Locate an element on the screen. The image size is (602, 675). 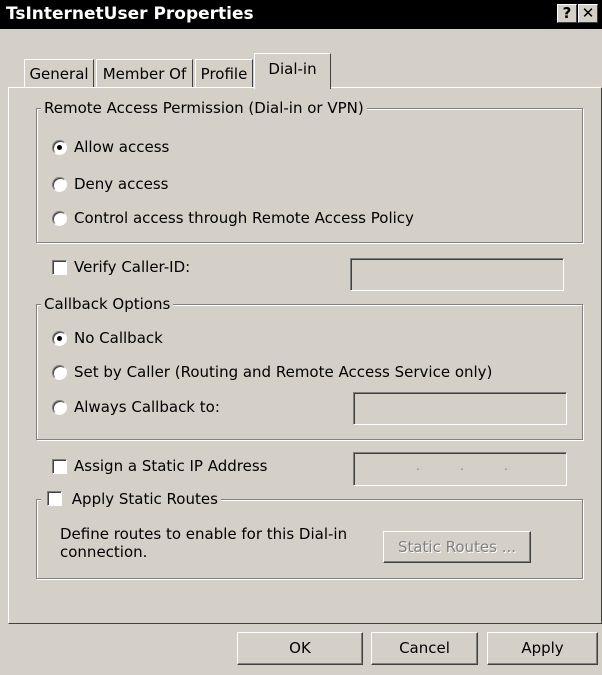
help-icon: ? is located at coordinates (567, 13).